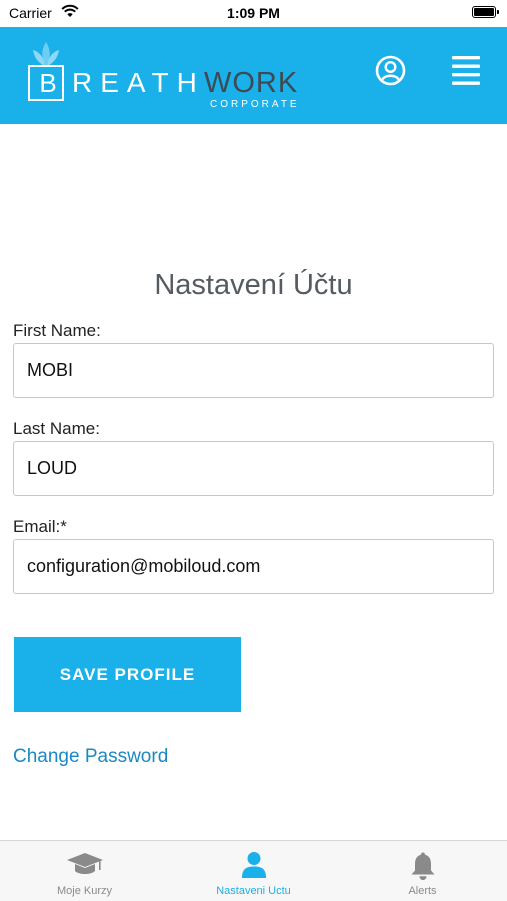 The width and height of the screenshot is (507, 901). I want to click on status-bar: Carrier 1:09 PM, so click(253, 13).